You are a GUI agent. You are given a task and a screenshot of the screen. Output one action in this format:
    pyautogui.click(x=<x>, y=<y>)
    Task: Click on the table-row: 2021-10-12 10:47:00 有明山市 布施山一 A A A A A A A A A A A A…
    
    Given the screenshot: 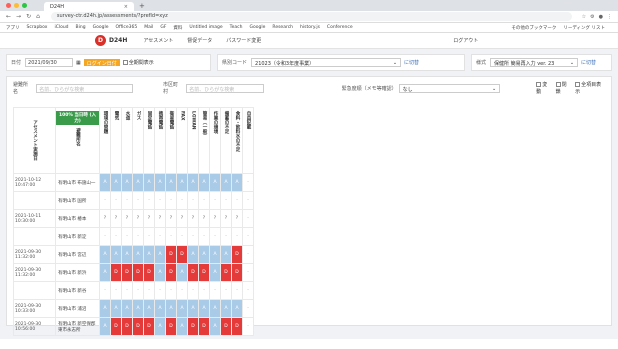 What is the action you would take?
    pyautogui.click(x=133, y=182)
    